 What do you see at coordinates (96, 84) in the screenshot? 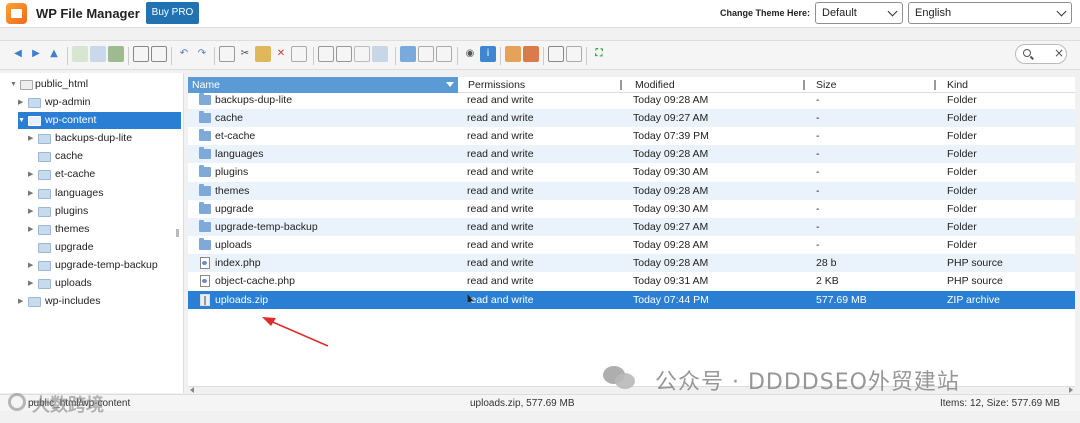
I see `tree-item-public-html: ▼ public_html` at bounding box center [96, 84].